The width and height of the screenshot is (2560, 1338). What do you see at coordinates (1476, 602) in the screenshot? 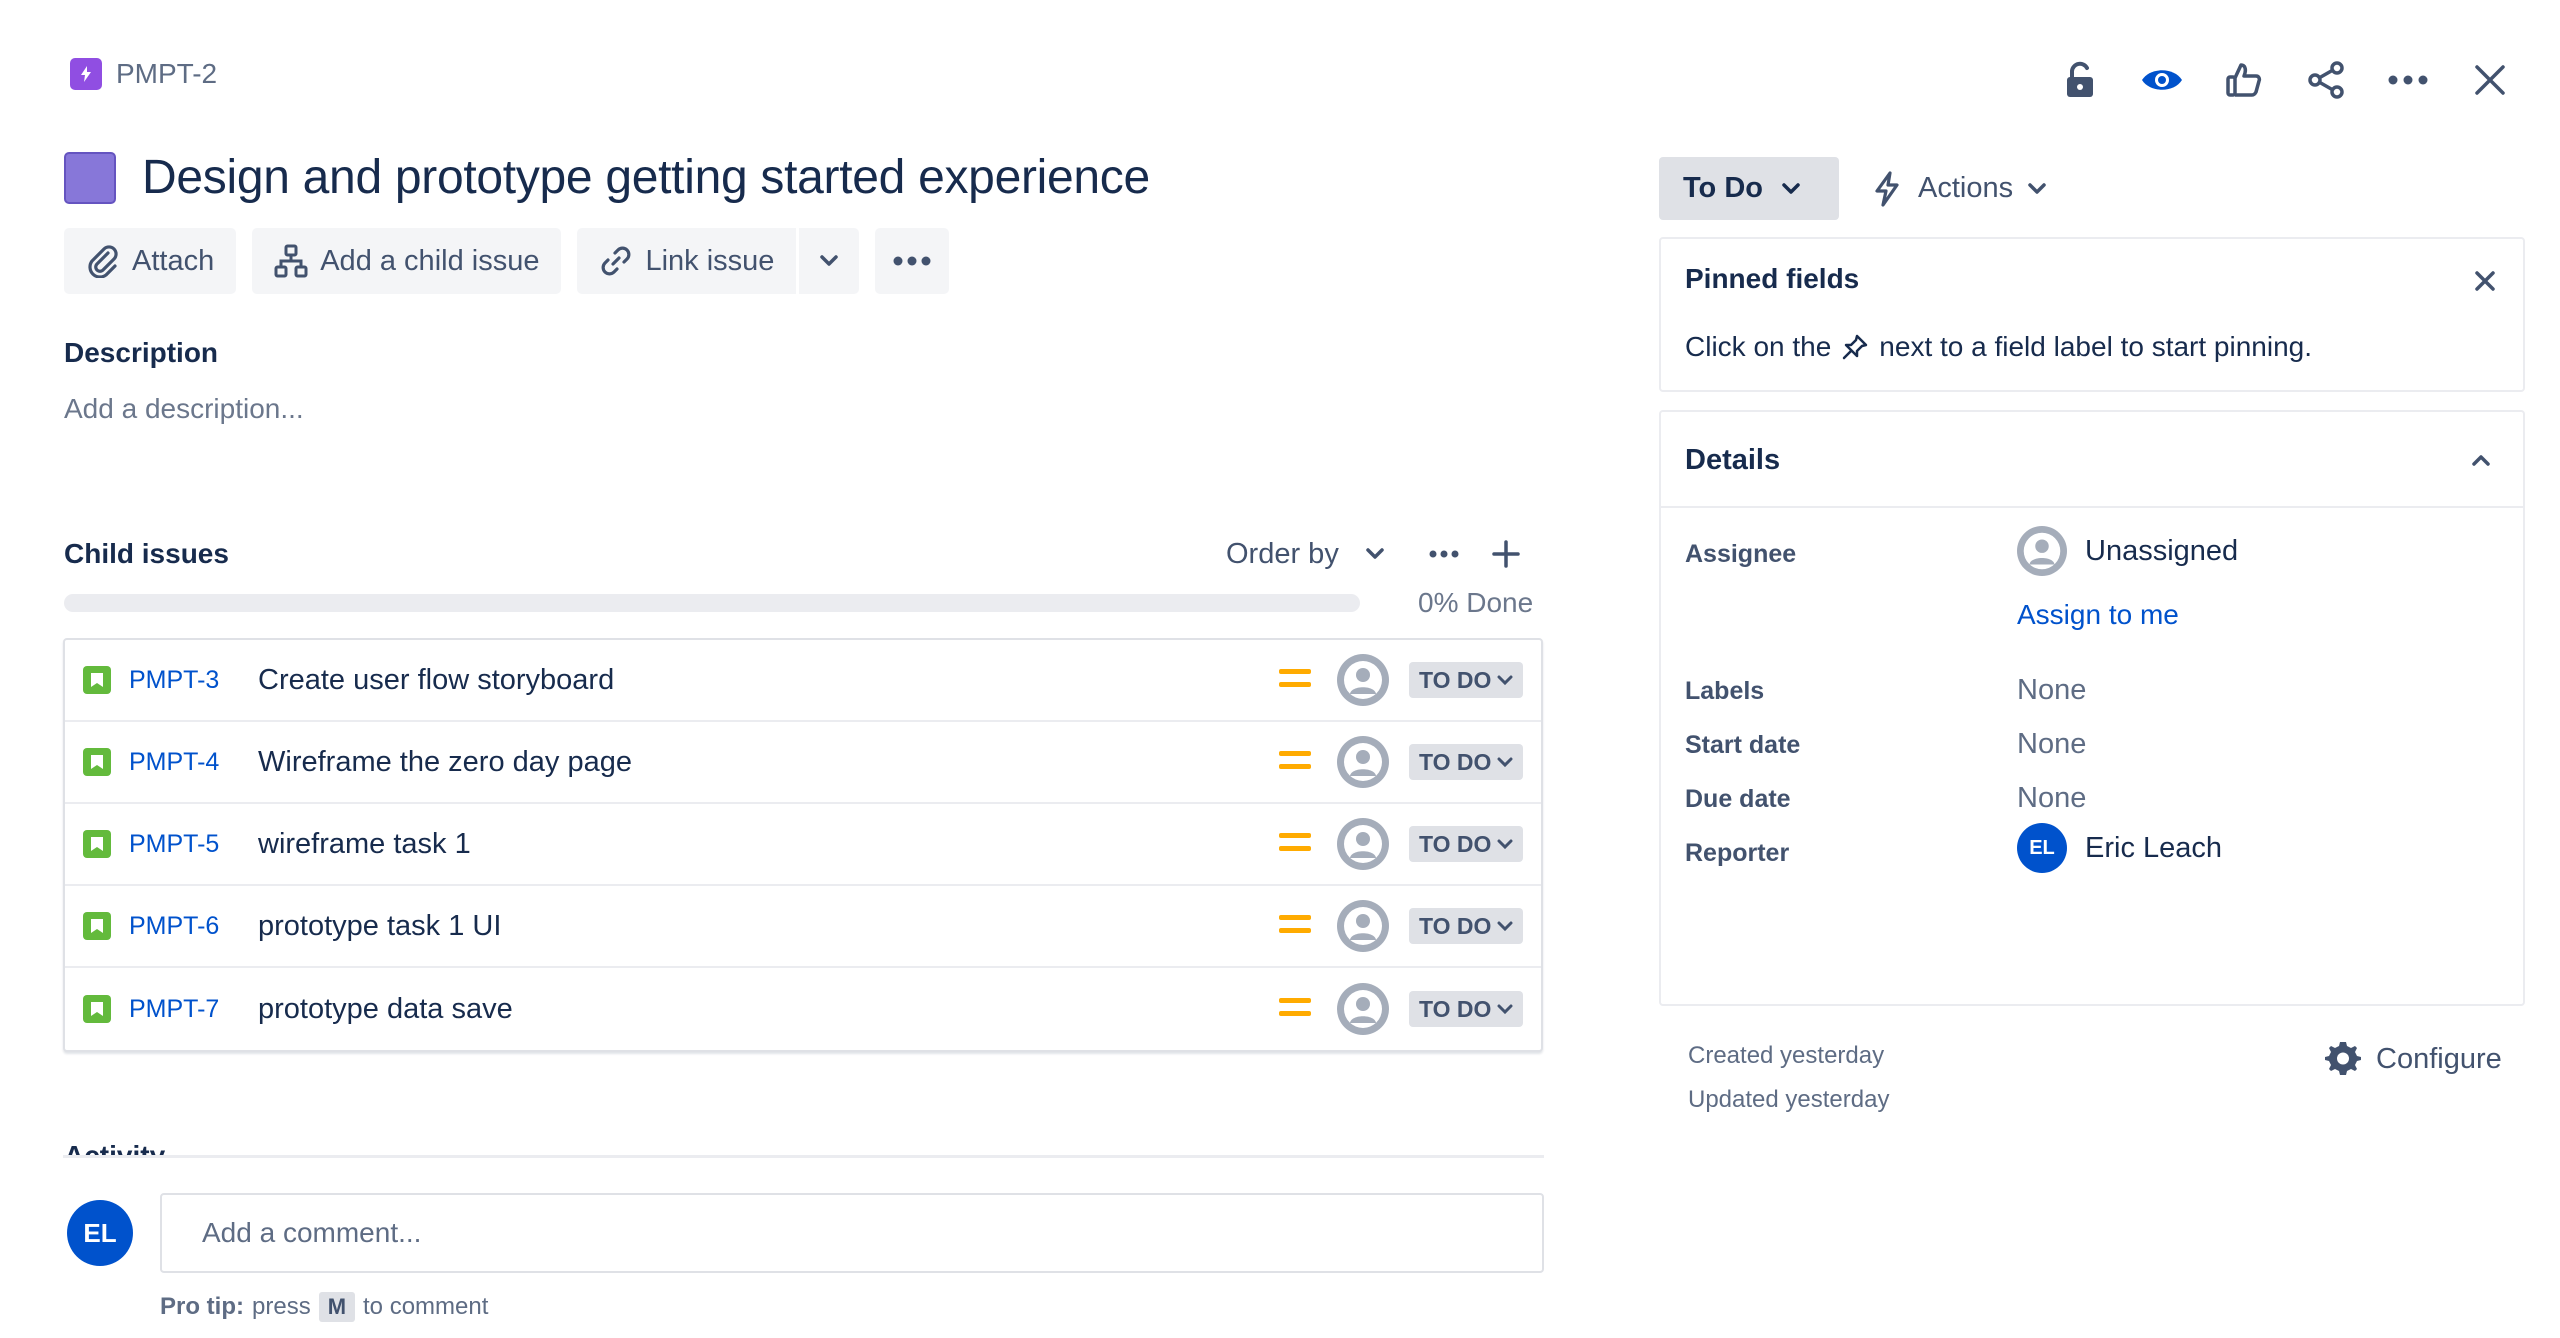
I see `progress-percent-text: 0% Done` at bounding box center [1476, 602].